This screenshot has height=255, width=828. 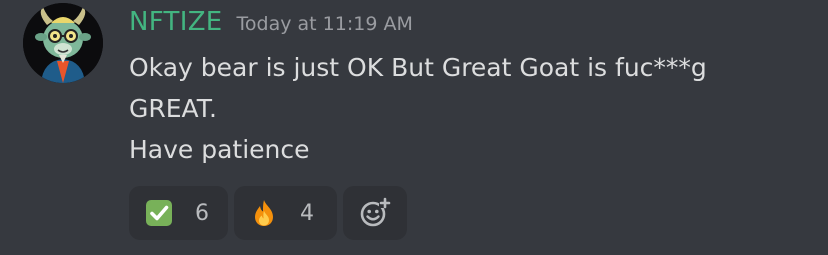 I want to click on user-avatar, so click(x=63, y=43).